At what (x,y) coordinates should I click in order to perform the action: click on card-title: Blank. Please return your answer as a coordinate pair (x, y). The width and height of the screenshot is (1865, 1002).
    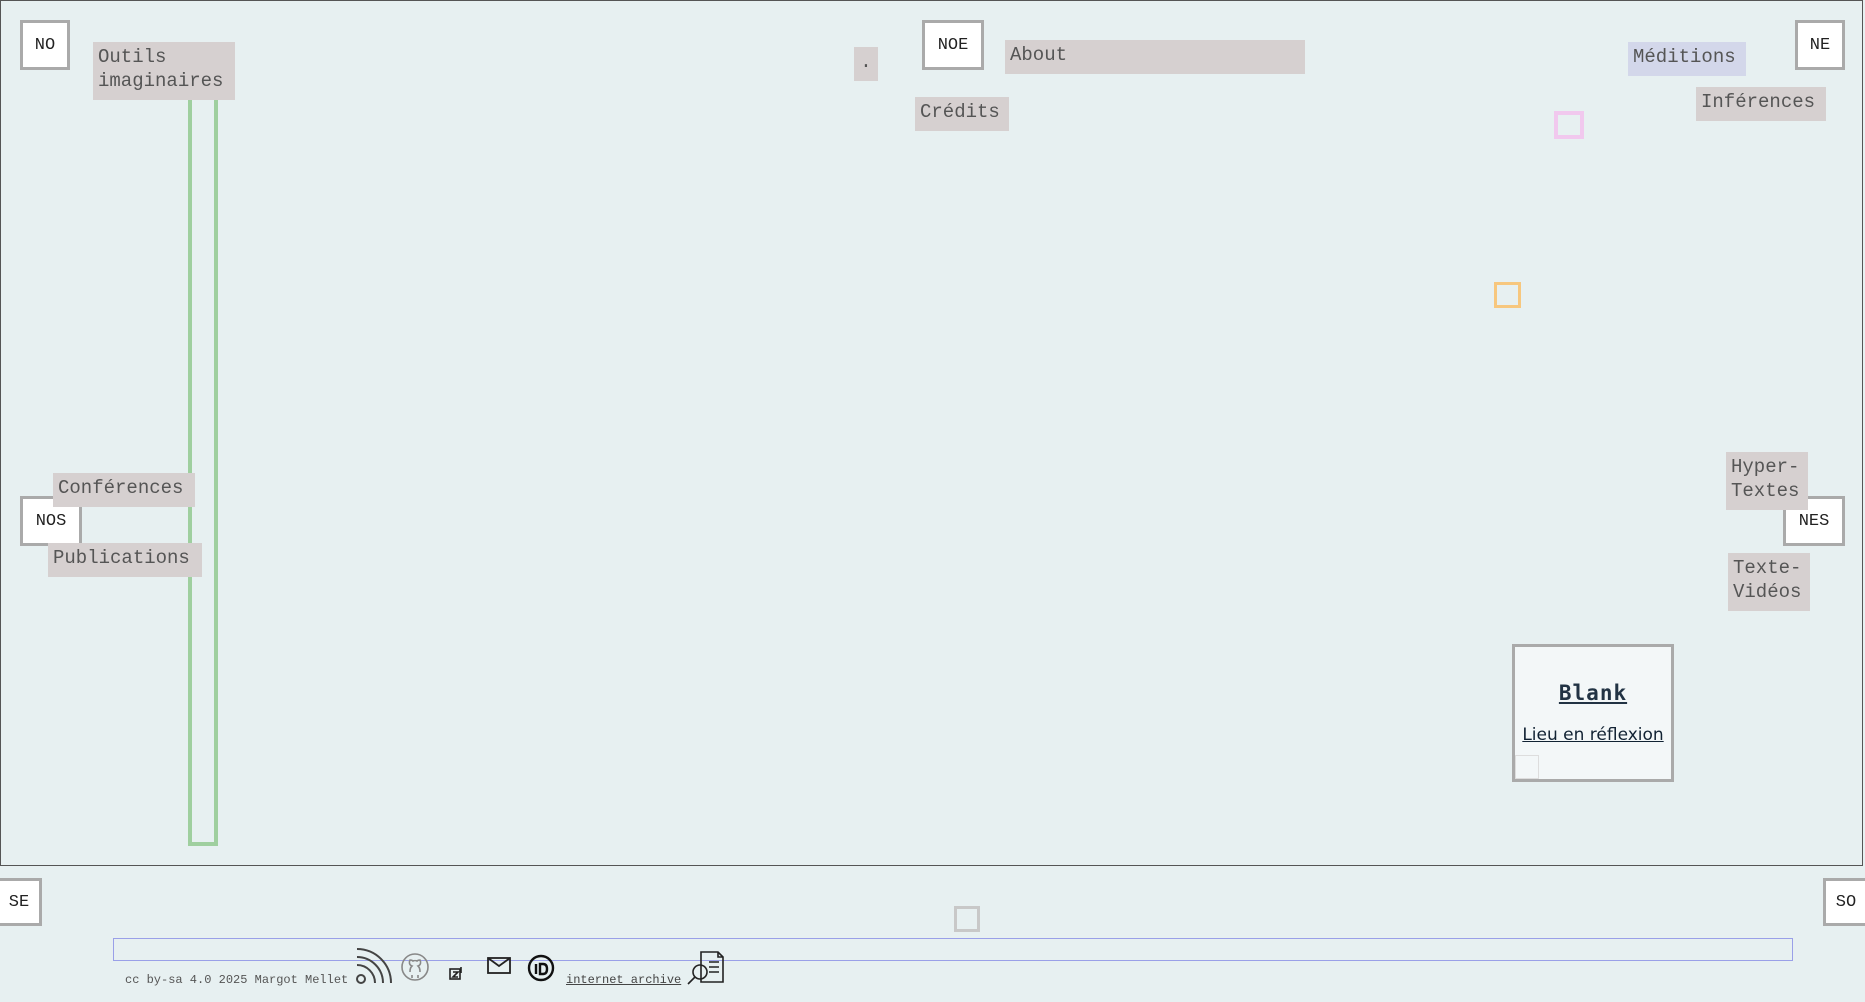
    Looking at the image, I should click on (1593, 693).